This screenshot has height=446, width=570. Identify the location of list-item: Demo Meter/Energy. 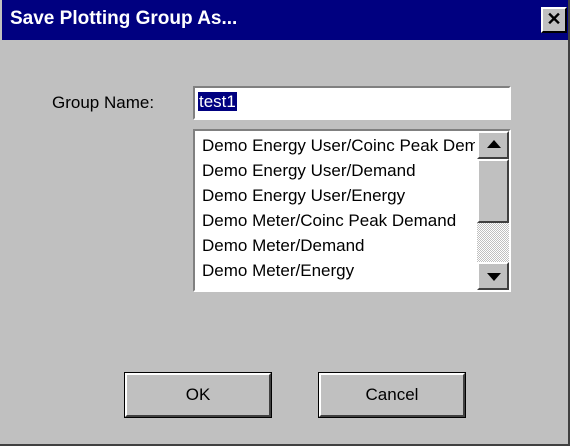
(335, 270).